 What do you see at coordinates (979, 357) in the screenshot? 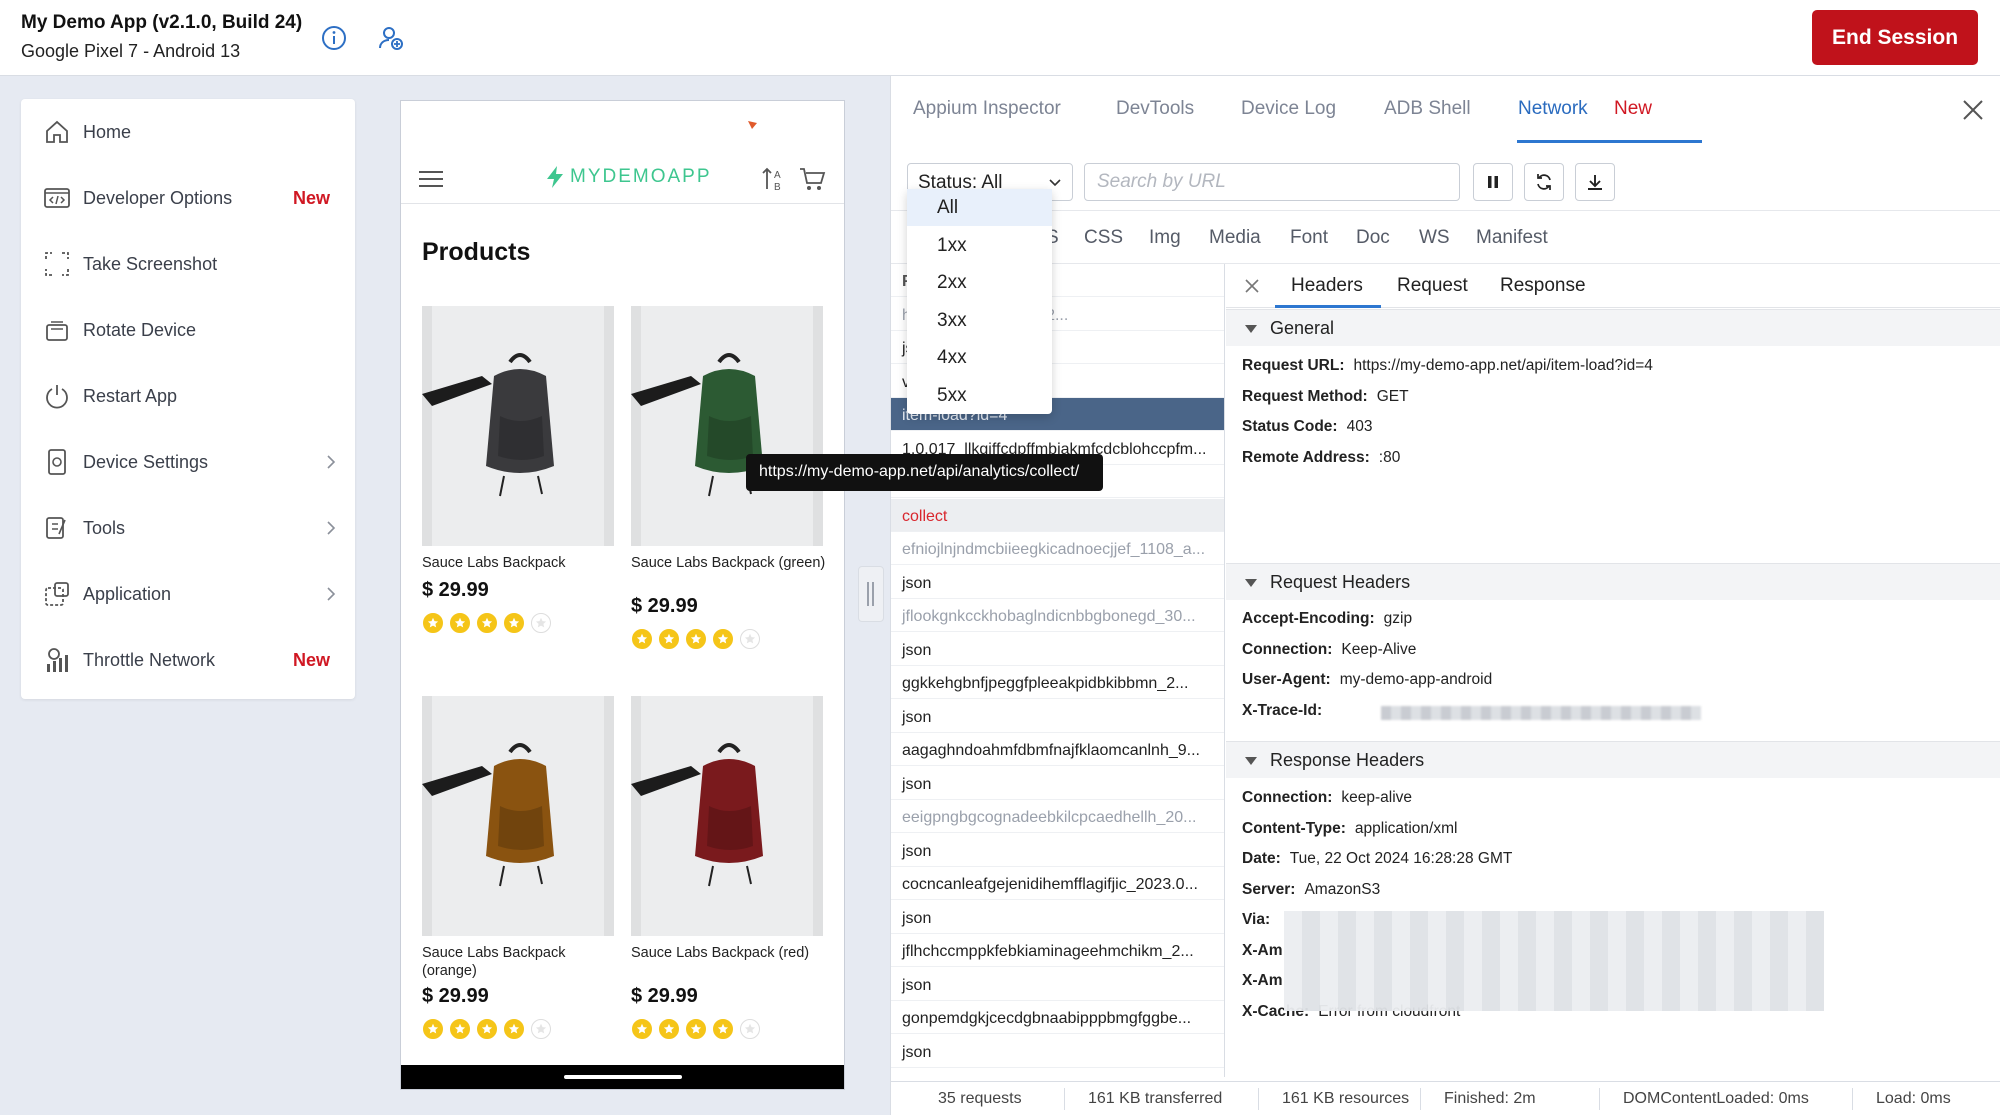
I see `status-option-4xx: 4xx` at bounding box center [979, 357].